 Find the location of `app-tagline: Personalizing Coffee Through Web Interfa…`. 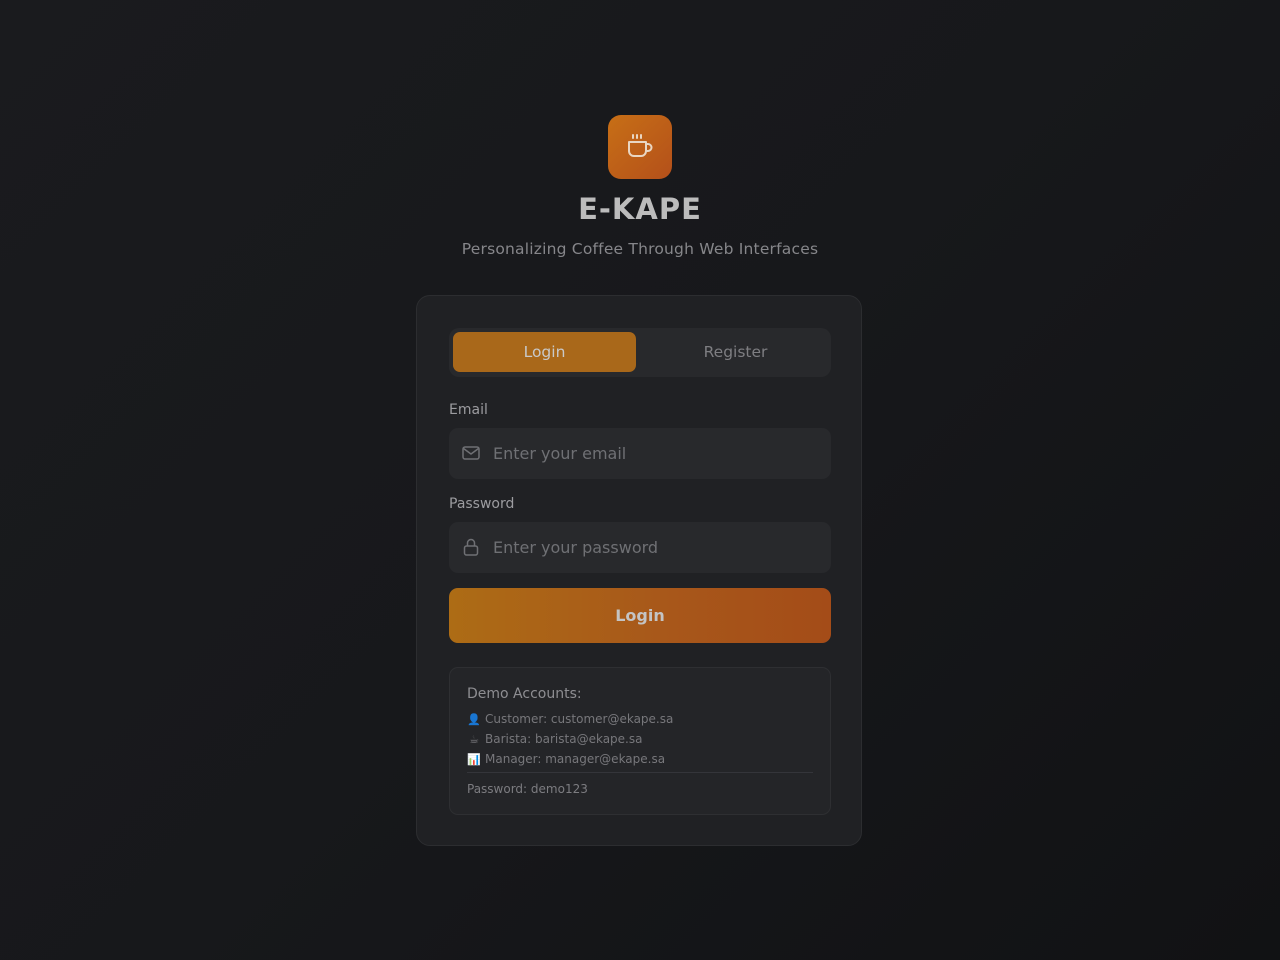

app-tagline: Personalizing Coffee Through Web Interfa… is located at coordinates (640, 249).